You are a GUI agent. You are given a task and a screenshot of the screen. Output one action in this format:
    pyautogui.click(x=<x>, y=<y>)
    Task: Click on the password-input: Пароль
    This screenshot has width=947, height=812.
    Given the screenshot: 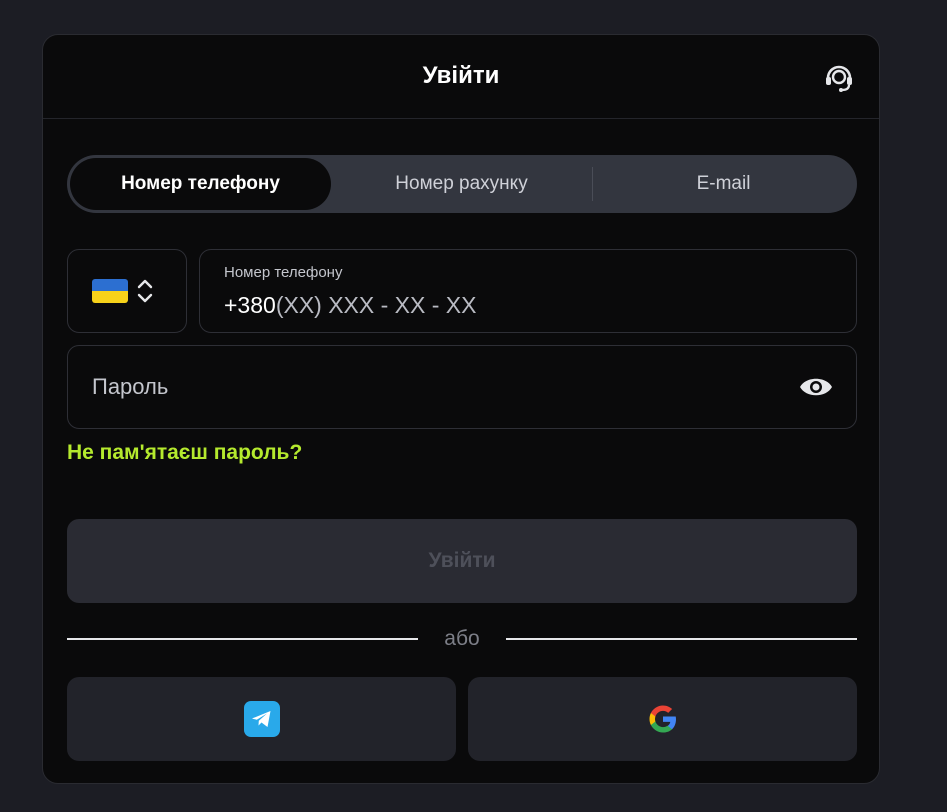 What is the action you would take?
    pyautogui.click(x=462, y=387)
    